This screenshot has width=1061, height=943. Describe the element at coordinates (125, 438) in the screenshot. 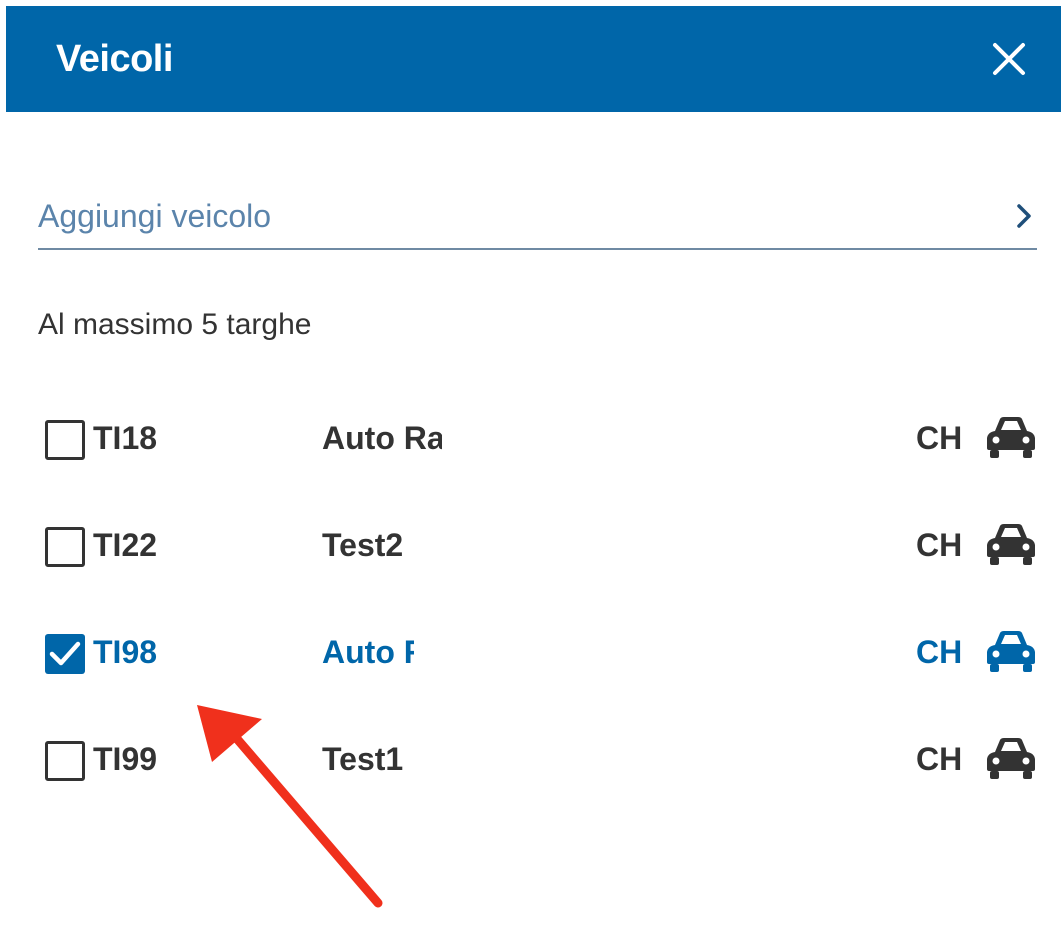

I see `vehicle-plate: TI18` at that location.